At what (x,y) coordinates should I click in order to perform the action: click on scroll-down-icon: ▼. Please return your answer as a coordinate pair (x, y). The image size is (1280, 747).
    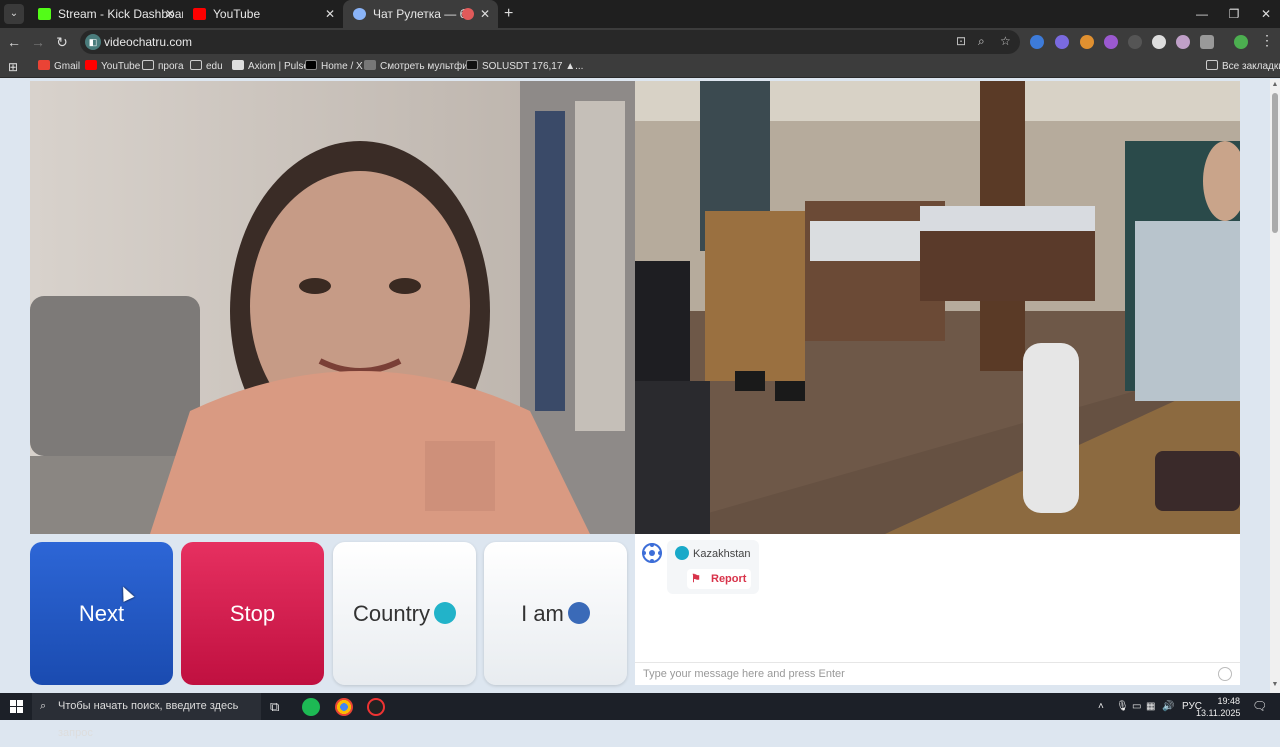
    Looking at the image, I should click on (1275, 686).